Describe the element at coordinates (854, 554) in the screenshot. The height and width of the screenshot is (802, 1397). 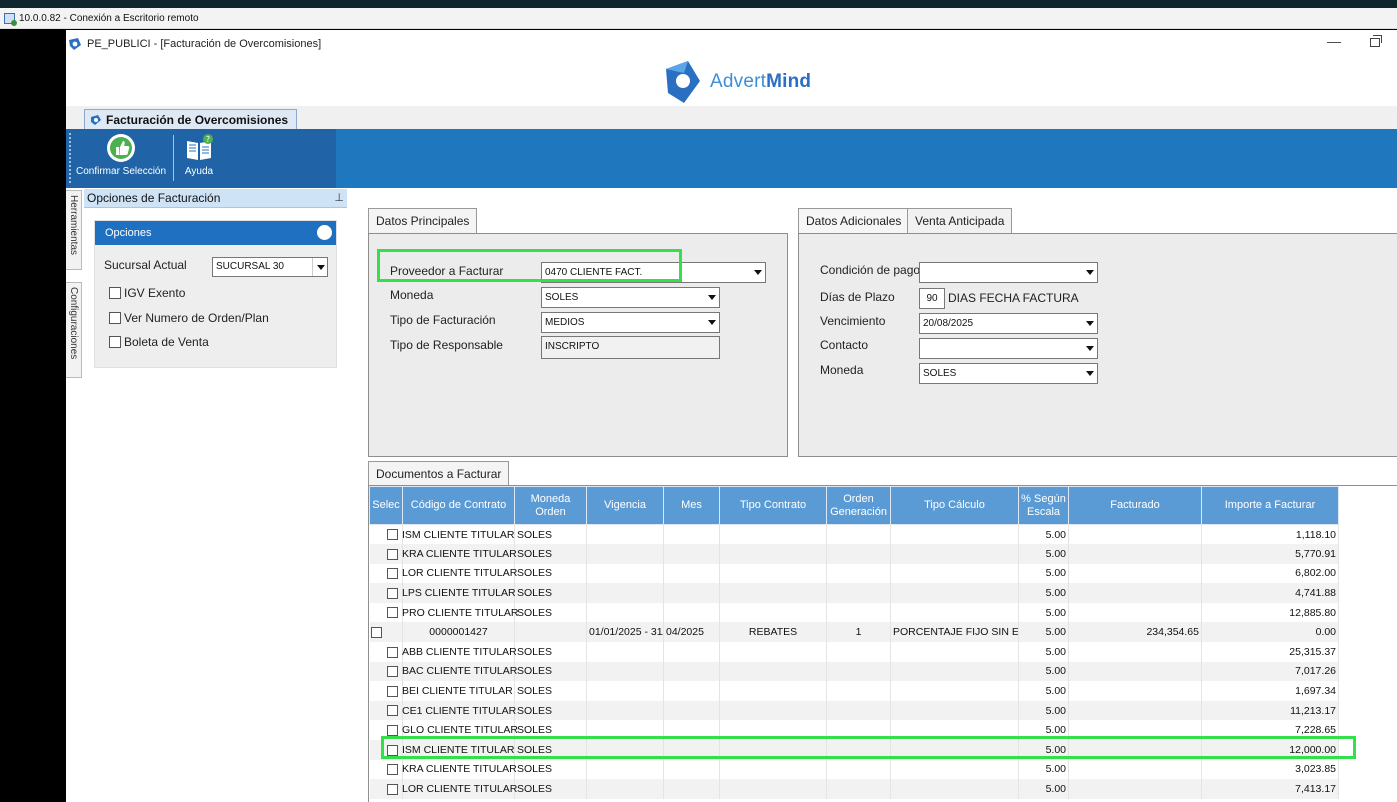
I see `table-row: KRA CLIENTE TITULAR SOLES 5.00 5,770.91` at that location.